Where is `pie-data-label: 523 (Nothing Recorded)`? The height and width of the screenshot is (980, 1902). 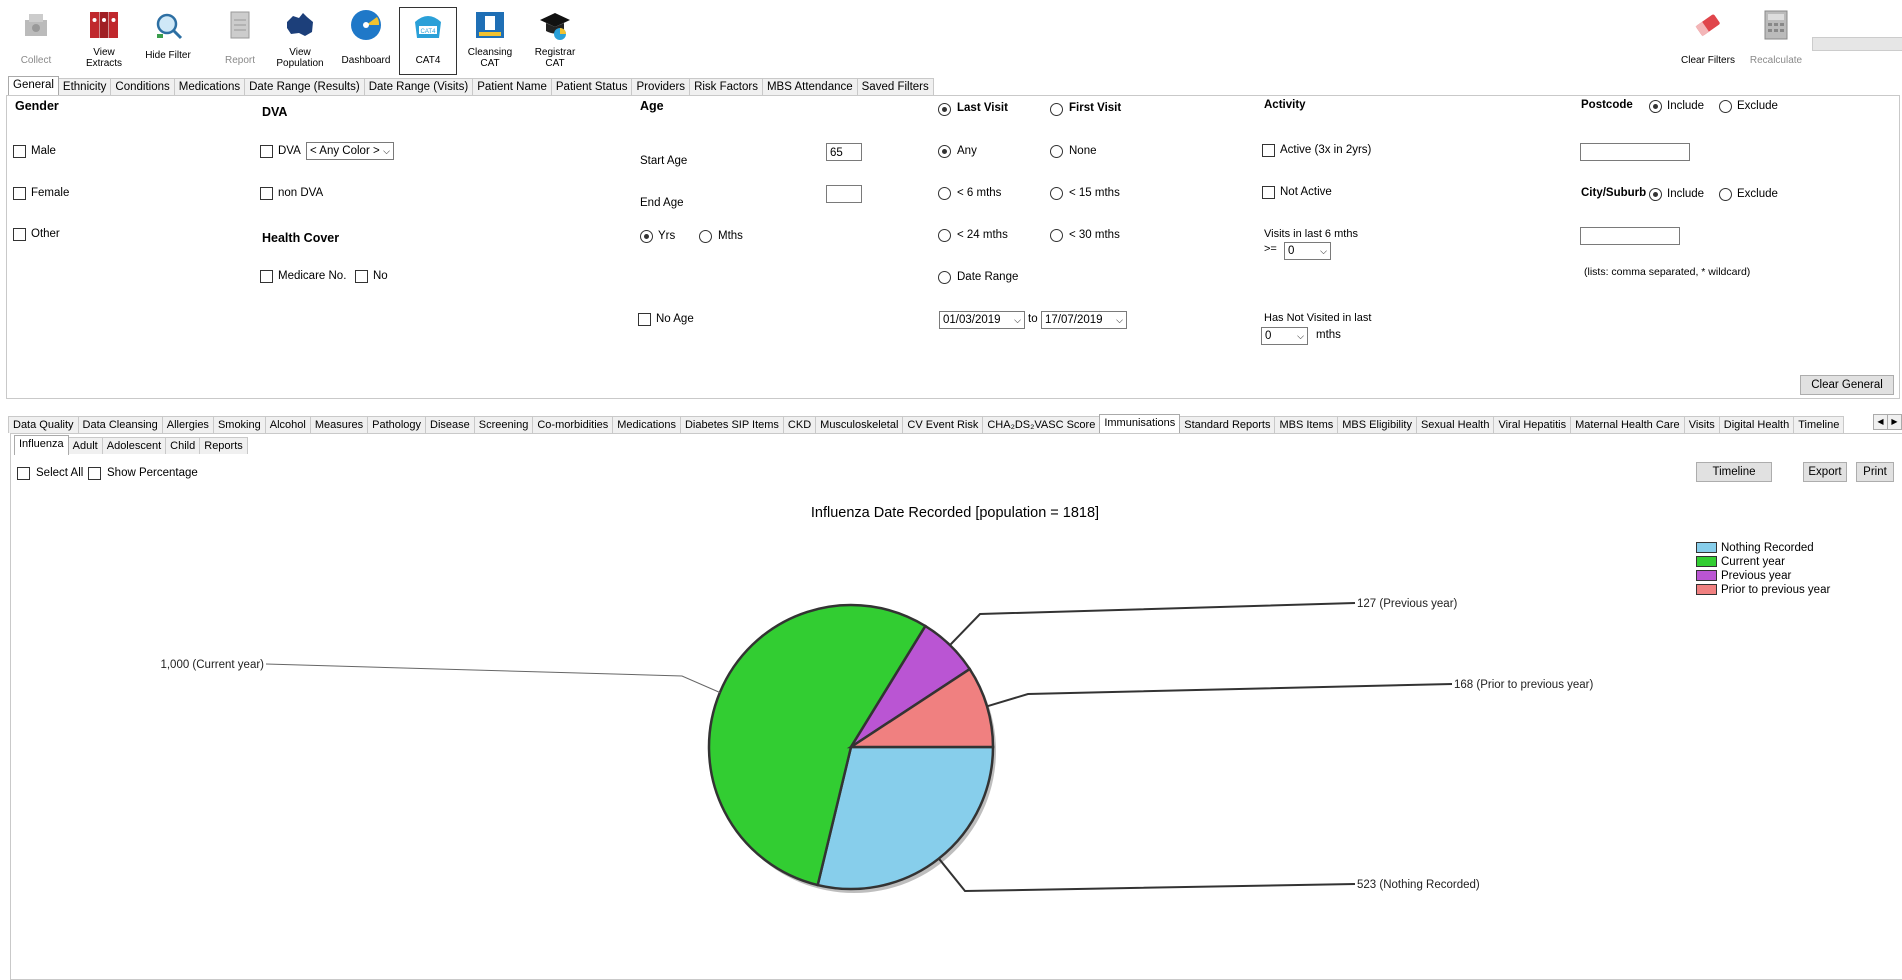
pie-data-label: 523 (Nothing Recorded) is located at coordinates (1418, 885).